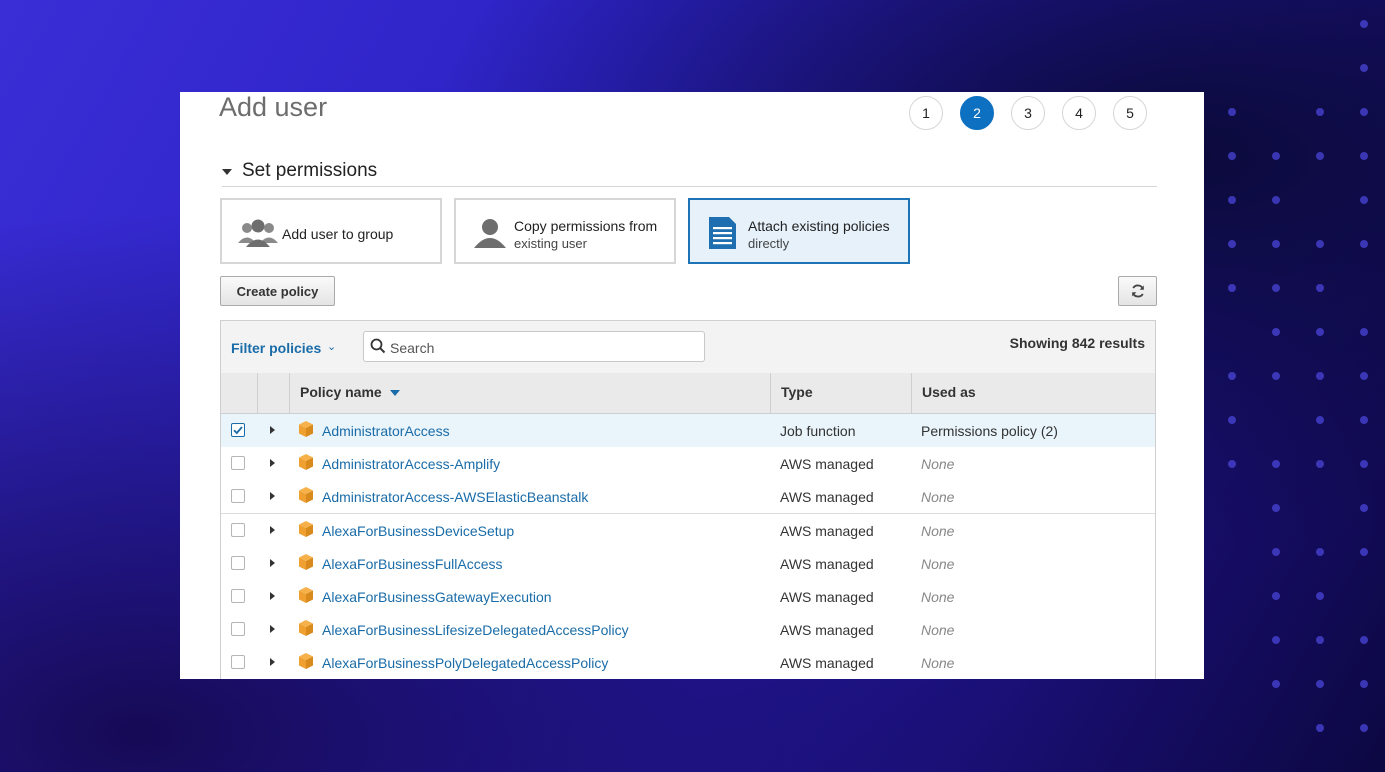 The width and height of the screenshot is (1385, 772). I want to click on table-header: Policy name Type Used as, so click(688, 393).